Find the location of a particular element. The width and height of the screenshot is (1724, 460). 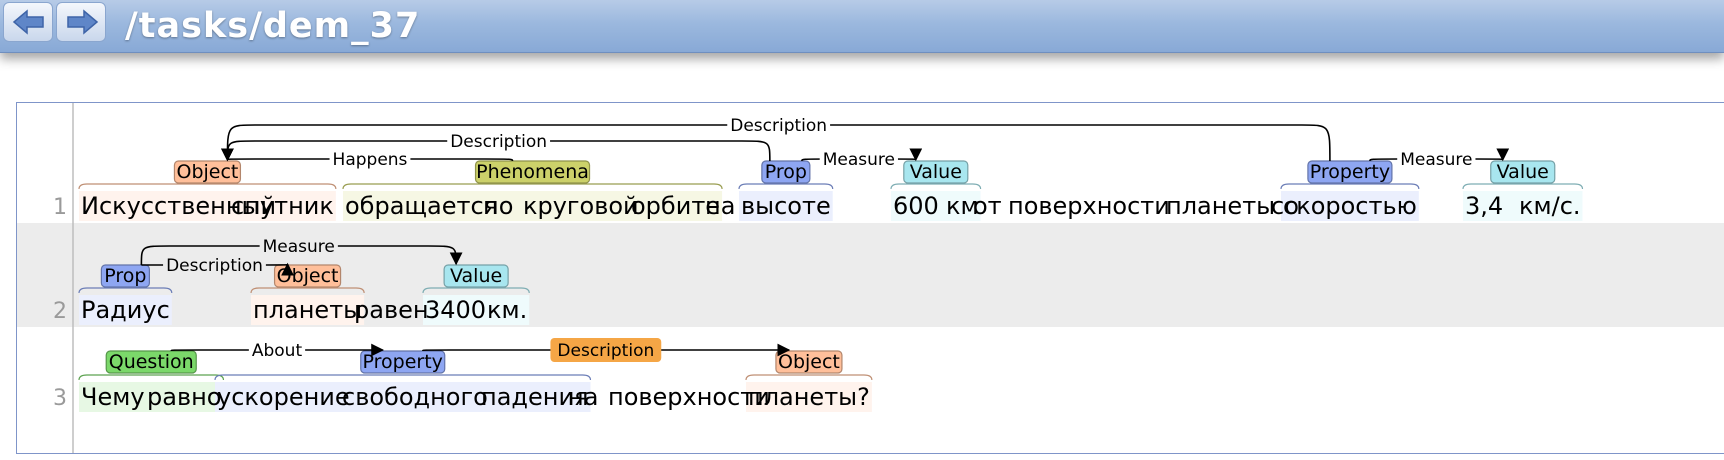

token: 600 is located at coordinates (916, 206).